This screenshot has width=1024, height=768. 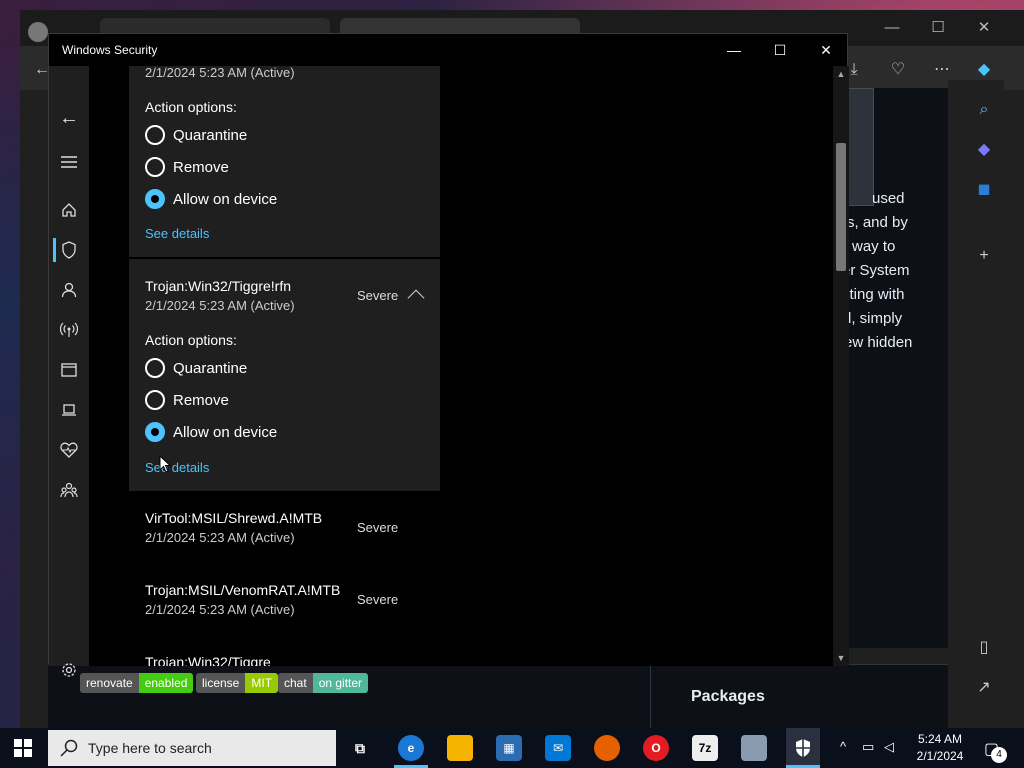 I want to click on add-icon: +, so click(x=984, y=256).